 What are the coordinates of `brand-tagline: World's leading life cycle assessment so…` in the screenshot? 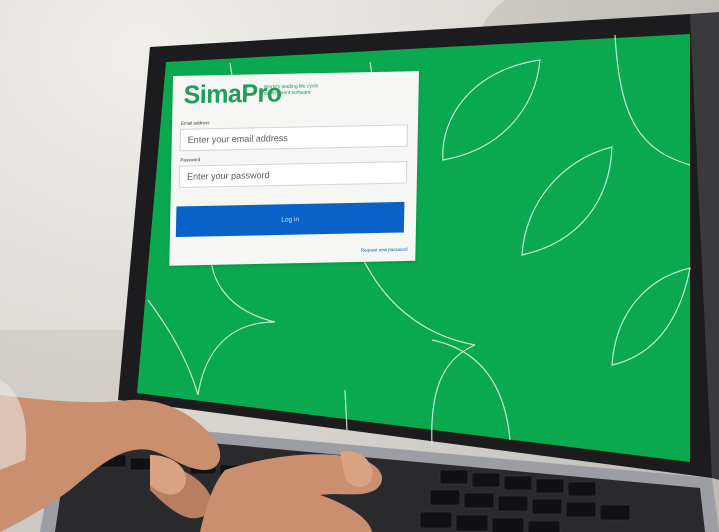 It's located at (291, 90).